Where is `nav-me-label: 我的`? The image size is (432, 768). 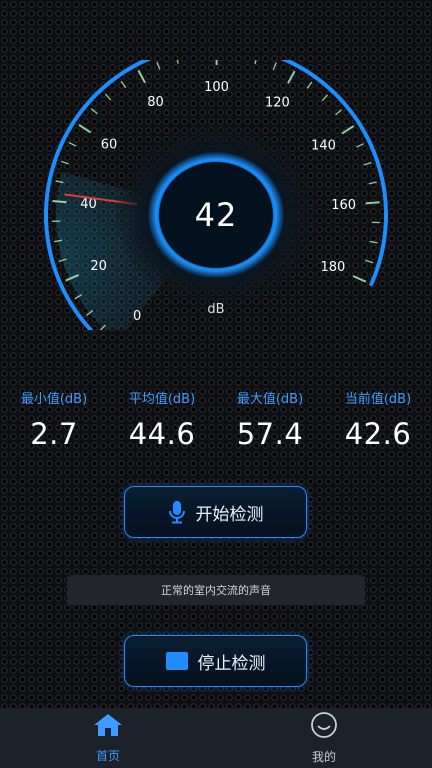
nav-me-label: 我的 is located at coordinates (323, 756).